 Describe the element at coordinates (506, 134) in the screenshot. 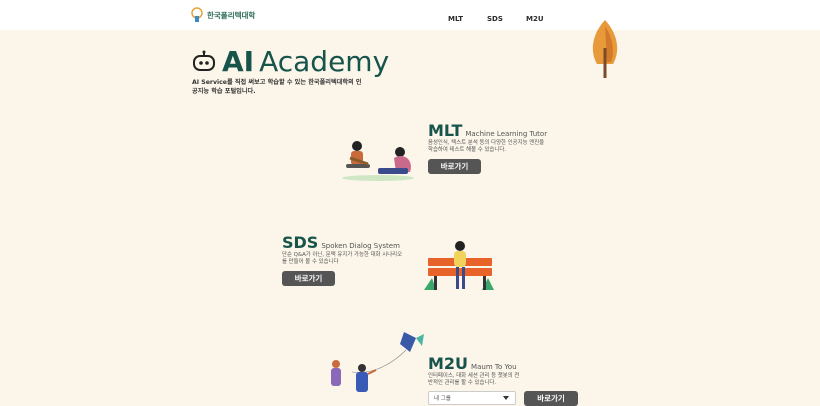

I see `mlt-name: Machine Learning Tutor` at that location.